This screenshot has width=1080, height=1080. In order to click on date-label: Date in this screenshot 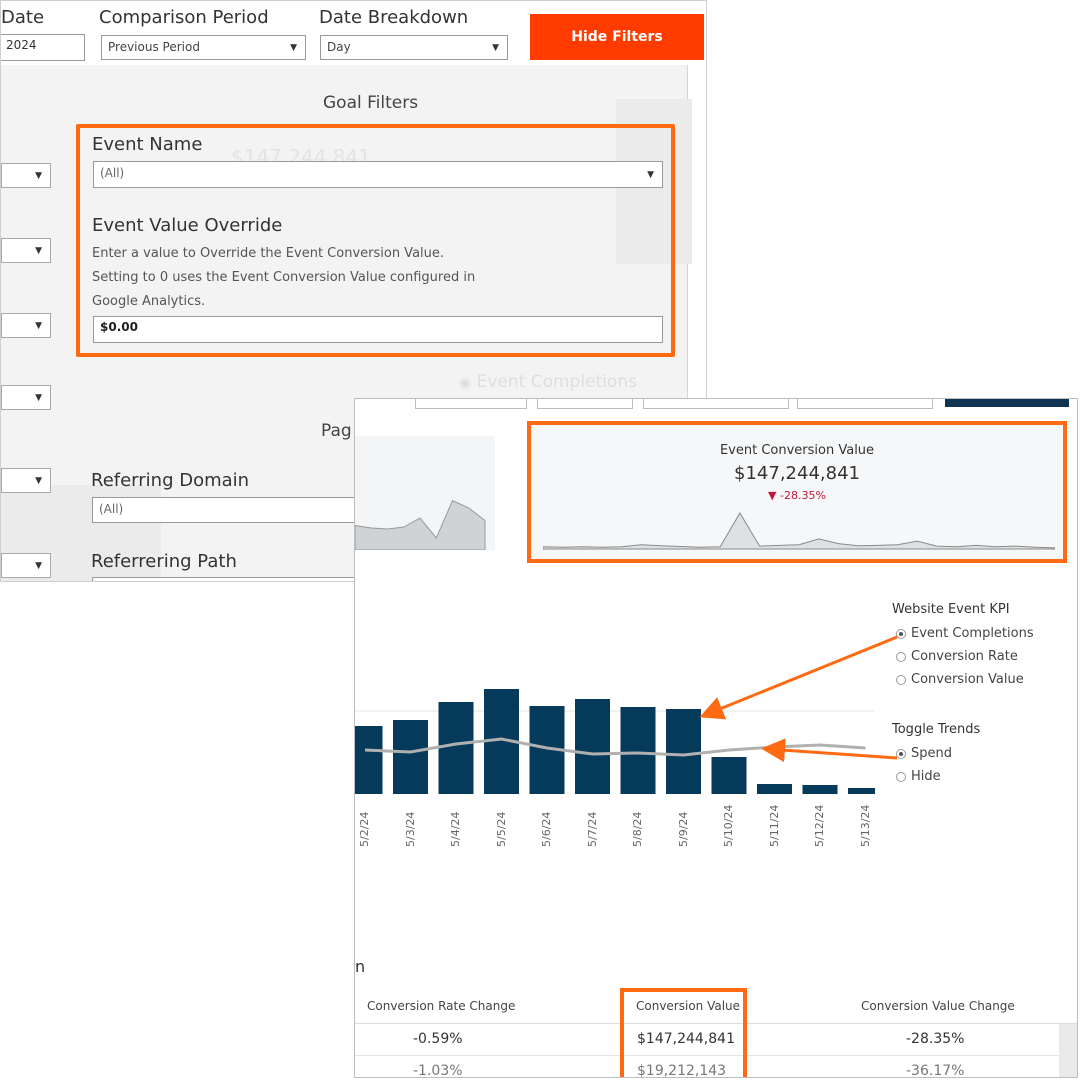, I will do `click(23, 17)`.